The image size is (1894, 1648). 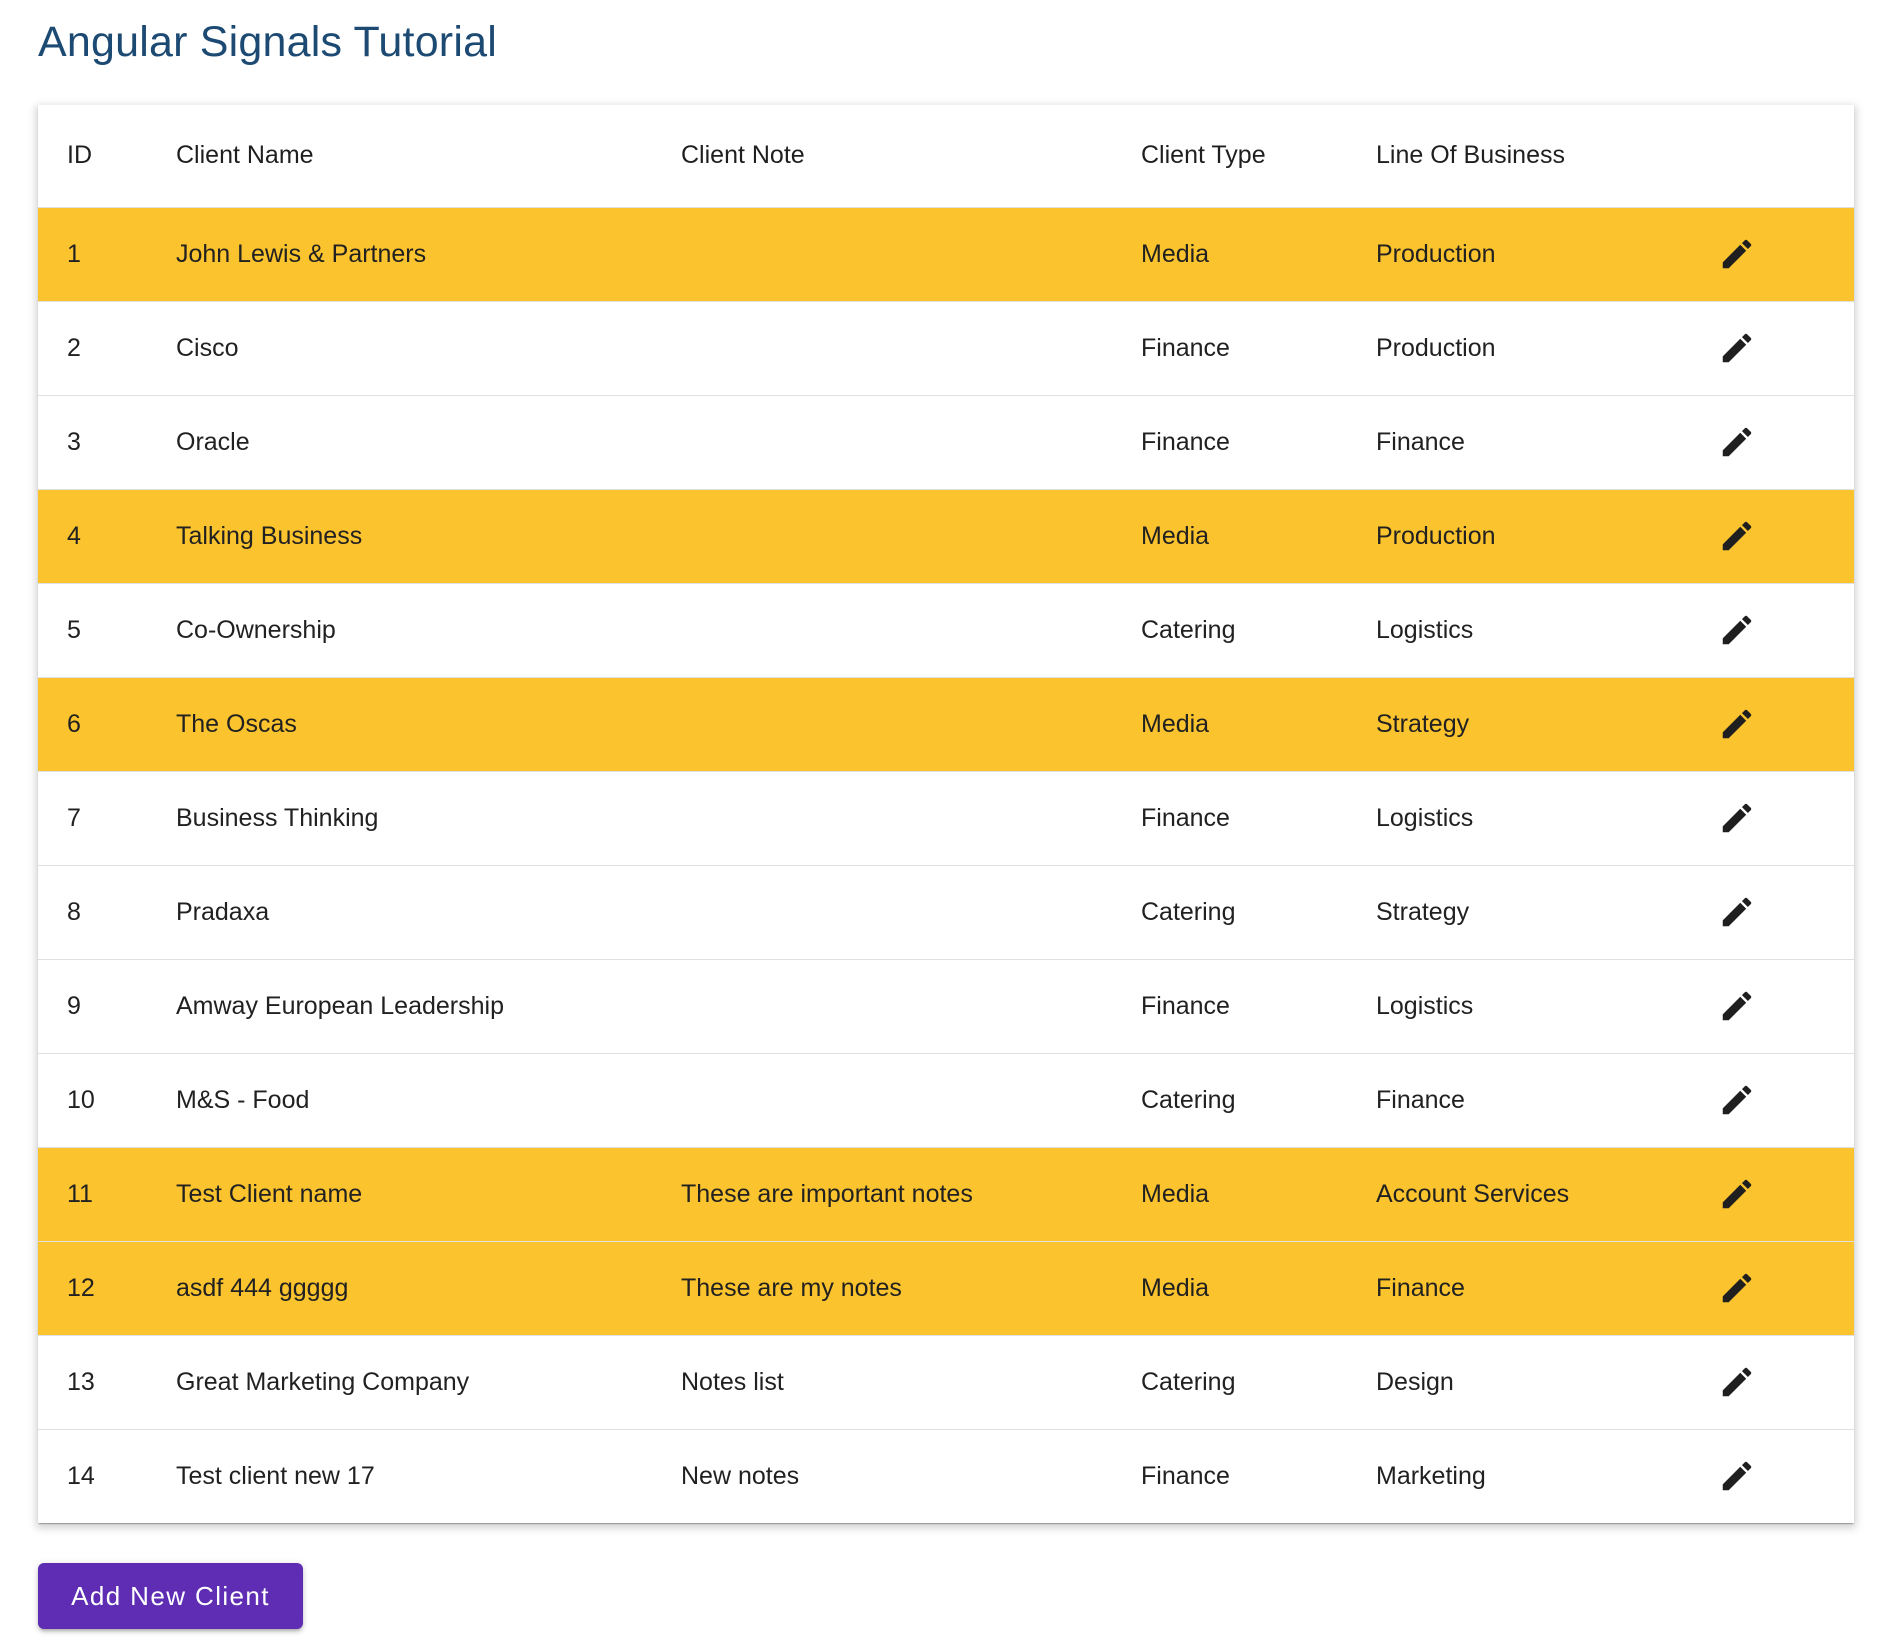 I want to click on cell-client-name: asdf 444 ggggg, so click(x=262, y=1287).